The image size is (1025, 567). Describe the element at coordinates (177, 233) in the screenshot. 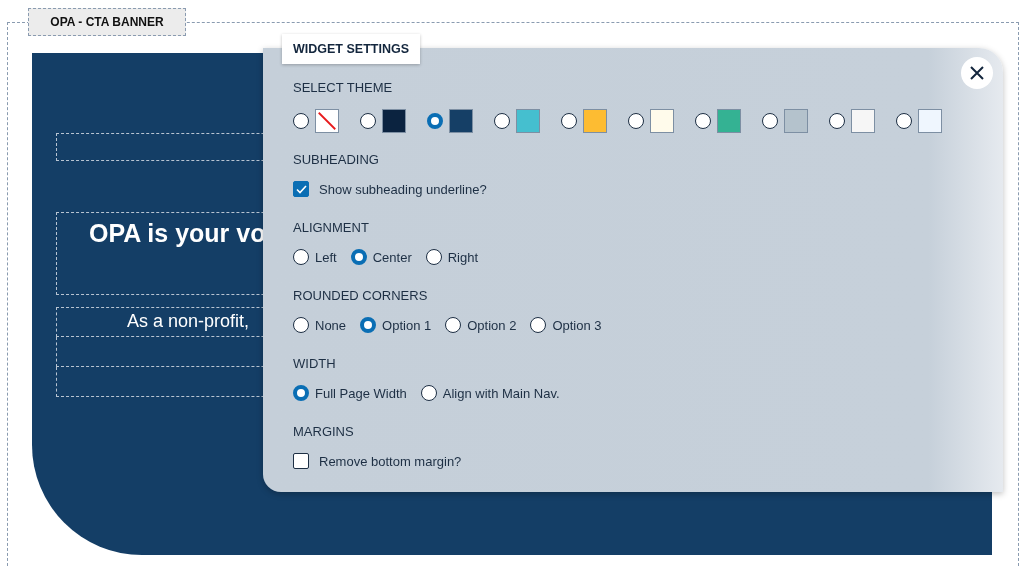

I see `banner-heading: OPA is your vo` at that location.